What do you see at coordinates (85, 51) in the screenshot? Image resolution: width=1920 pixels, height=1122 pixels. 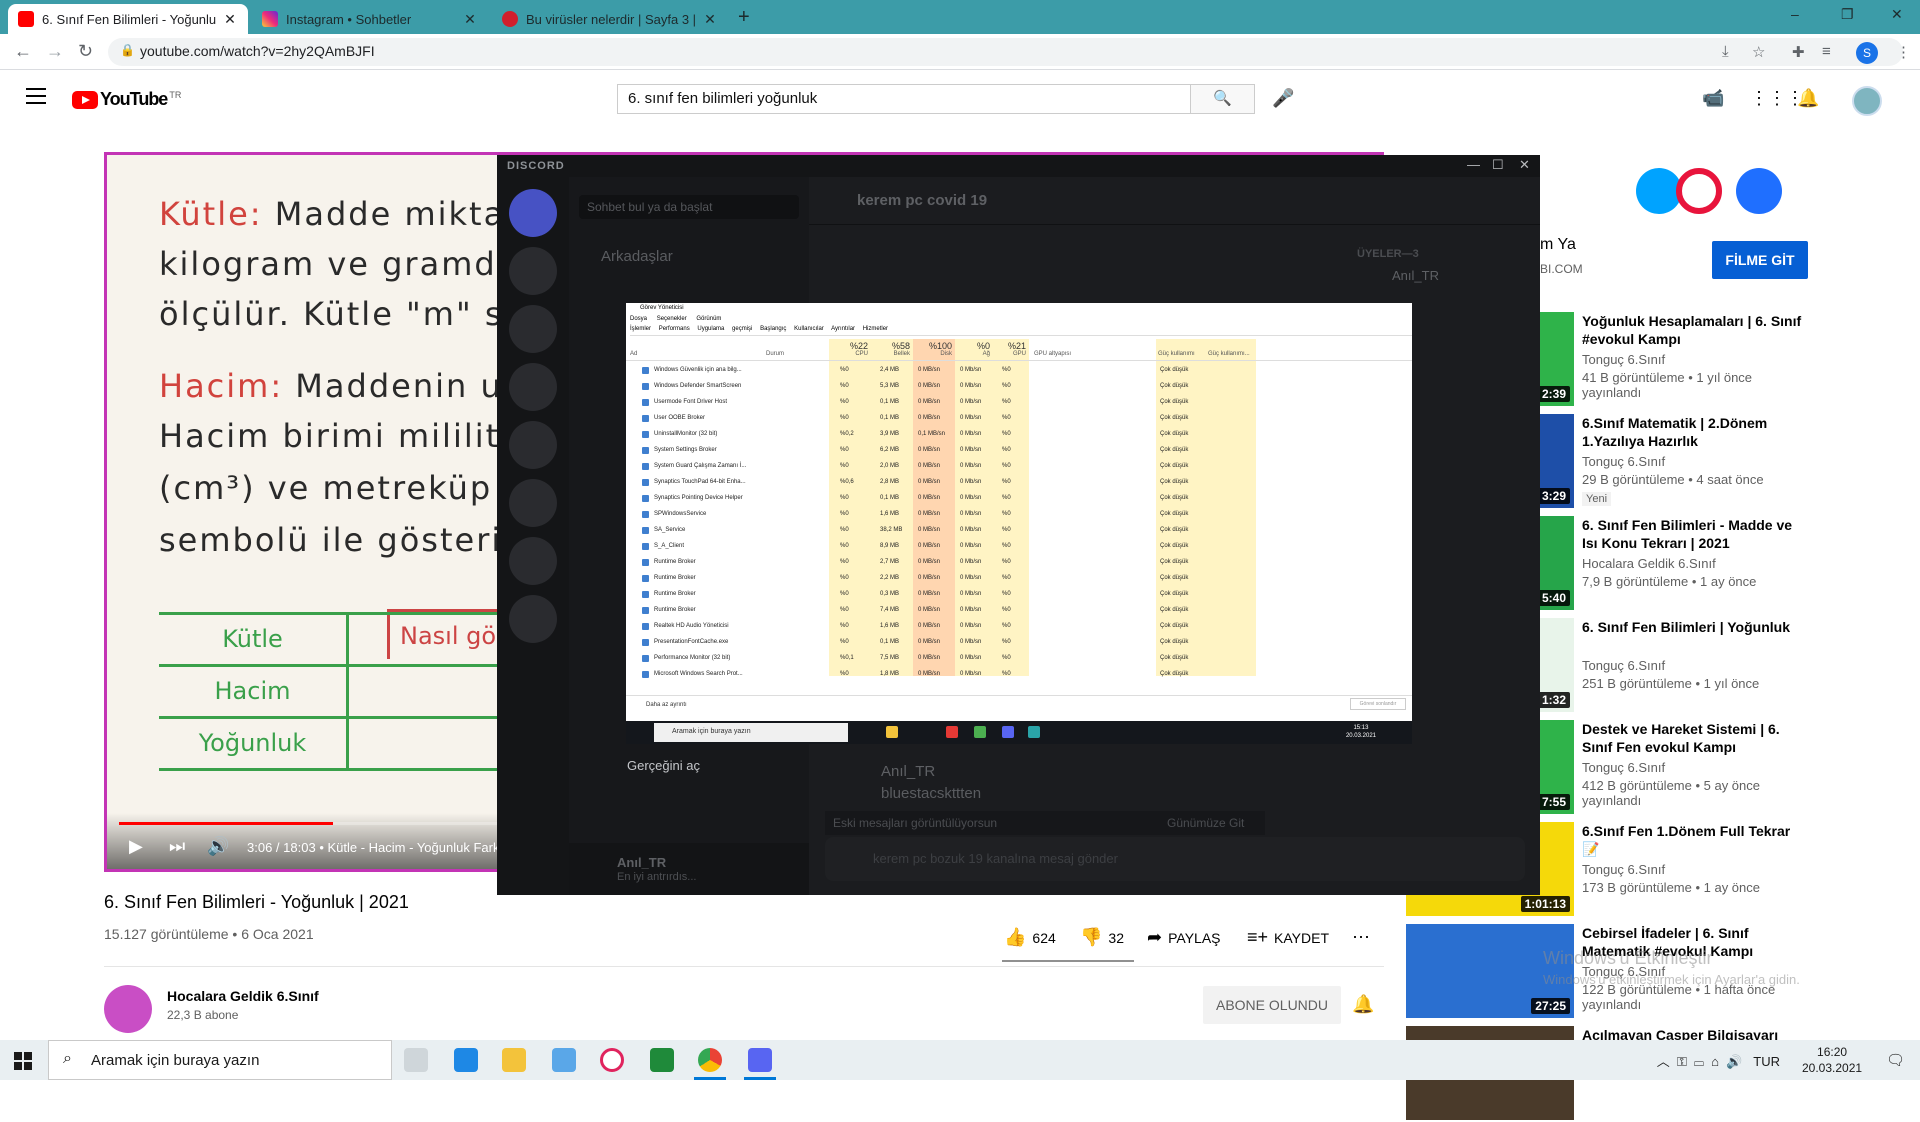 I see `reload-icon: ↻` at bounding box center [85, 51].